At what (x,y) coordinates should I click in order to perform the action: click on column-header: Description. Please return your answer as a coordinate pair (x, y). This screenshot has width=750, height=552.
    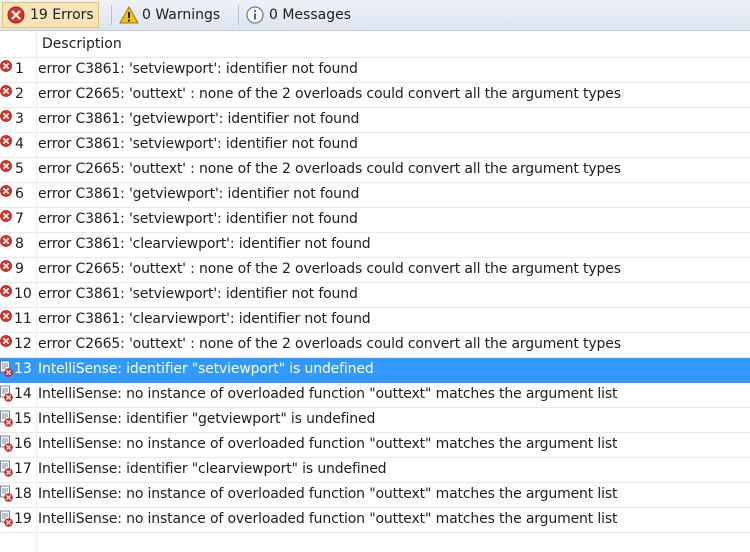
    Looking at the image, I should click on (375, 44).